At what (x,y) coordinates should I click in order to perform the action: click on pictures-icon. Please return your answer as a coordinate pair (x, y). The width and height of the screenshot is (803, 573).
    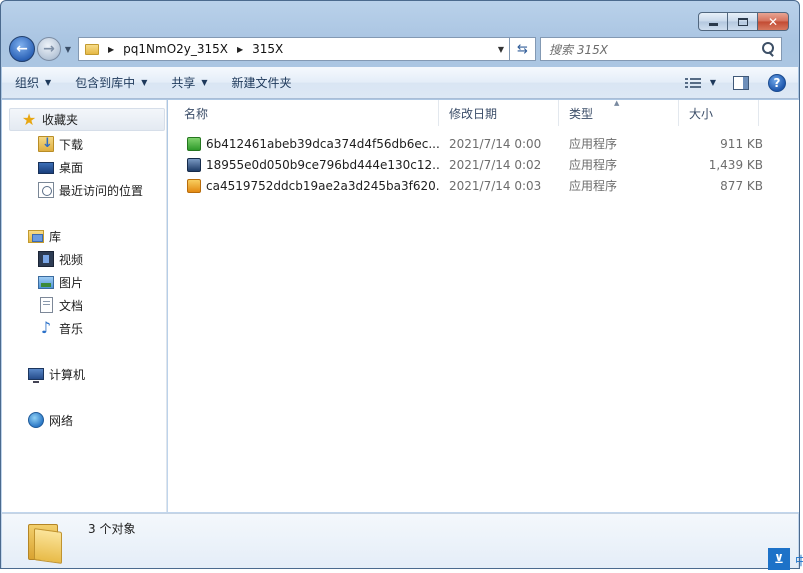
    Looking at the image, I should click on (46, 282).